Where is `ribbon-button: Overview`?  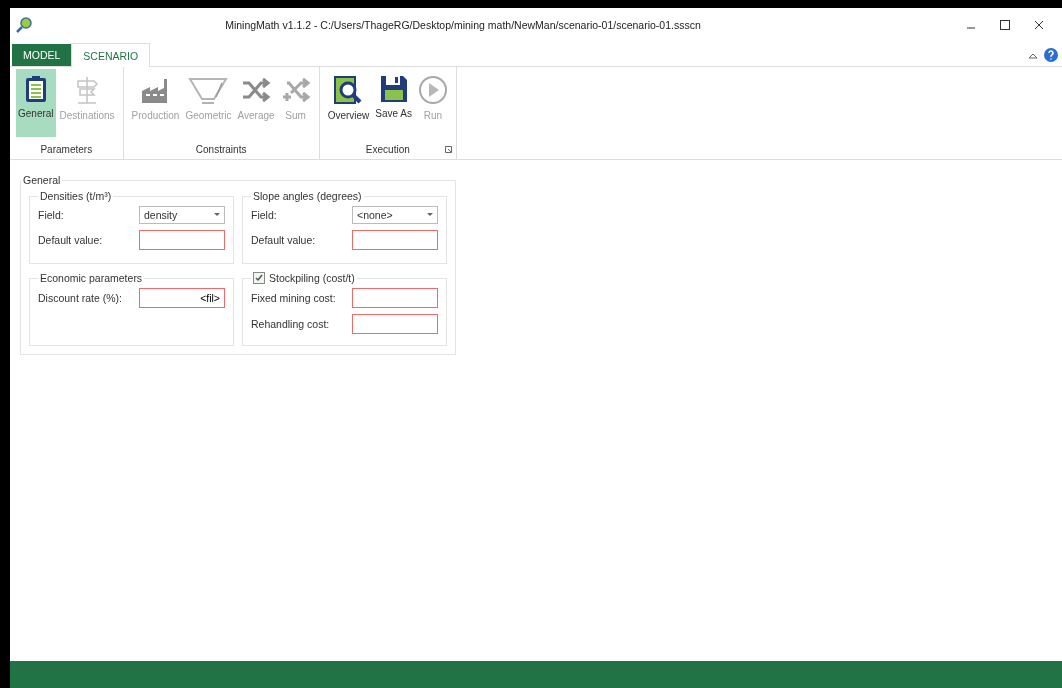
ribbon-button: Overview is located at coordinates (348, 103).